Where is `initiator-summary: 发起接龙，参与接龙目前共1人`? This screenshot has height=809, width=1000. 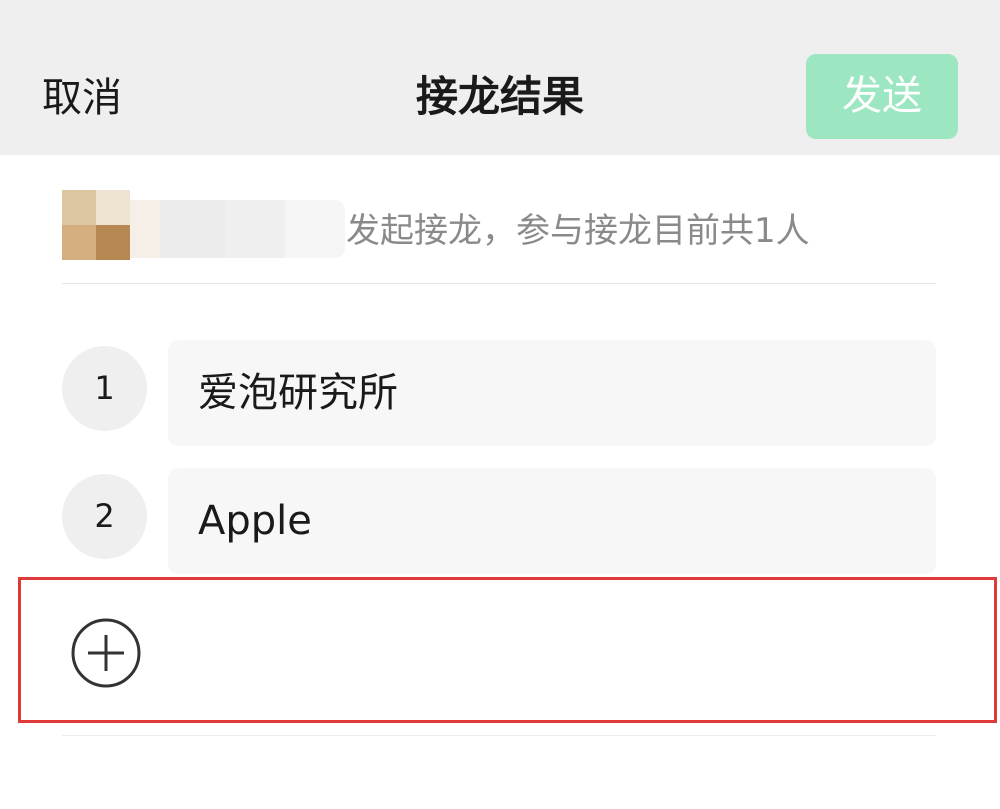 initiator-summary: 发起接龙，参与接龙目前共1人 is located at coordinates (578, 231).